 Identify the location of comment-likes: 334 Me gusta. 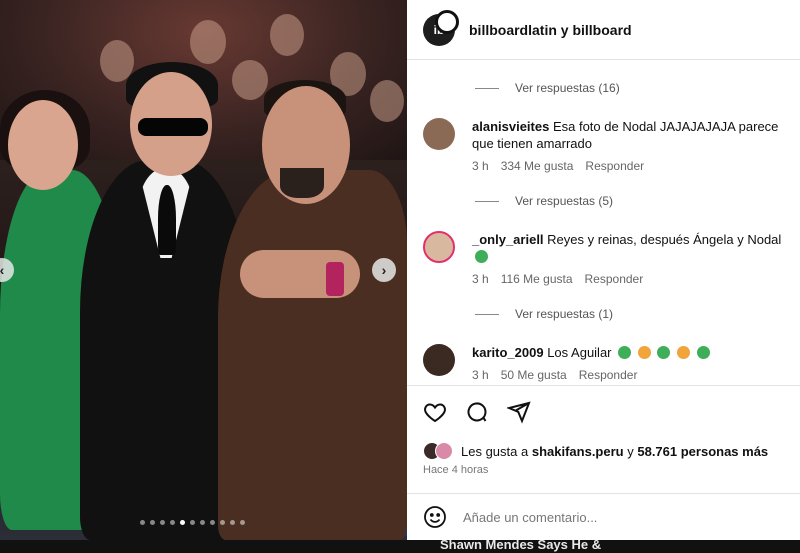
(537, 166).